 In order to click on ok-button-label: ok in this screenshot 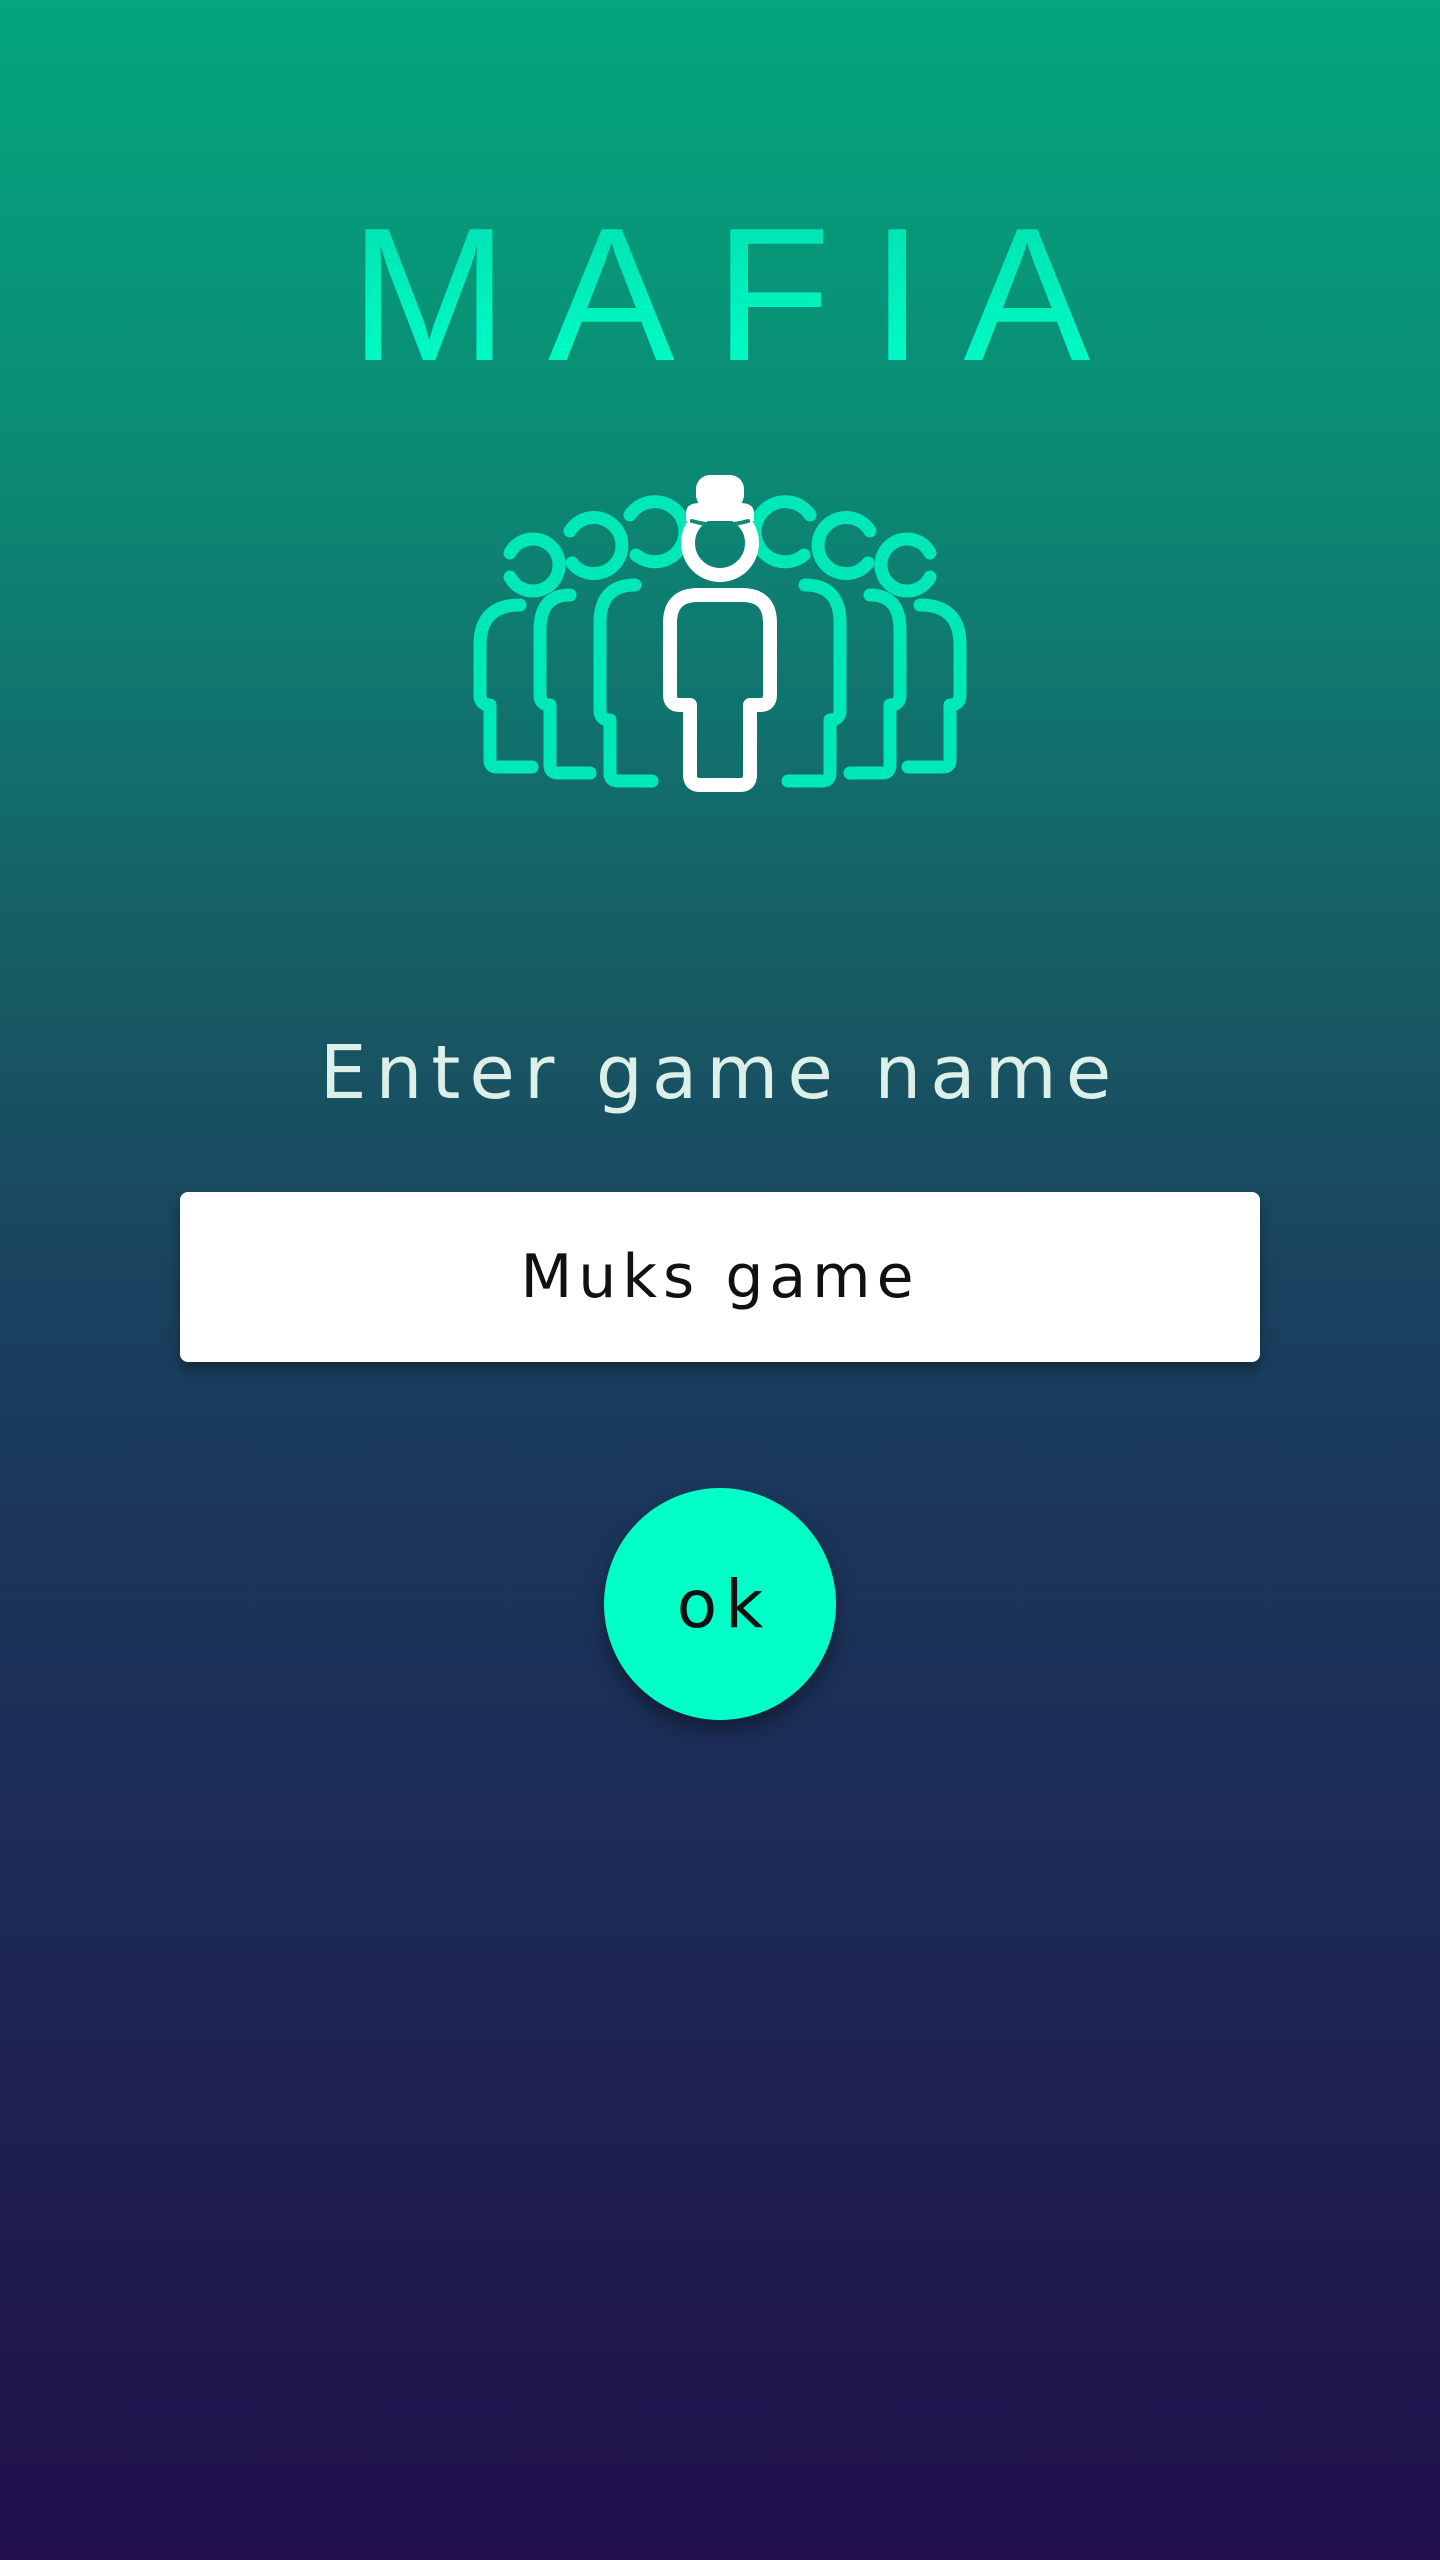, I will do `click(724, 1604)`.